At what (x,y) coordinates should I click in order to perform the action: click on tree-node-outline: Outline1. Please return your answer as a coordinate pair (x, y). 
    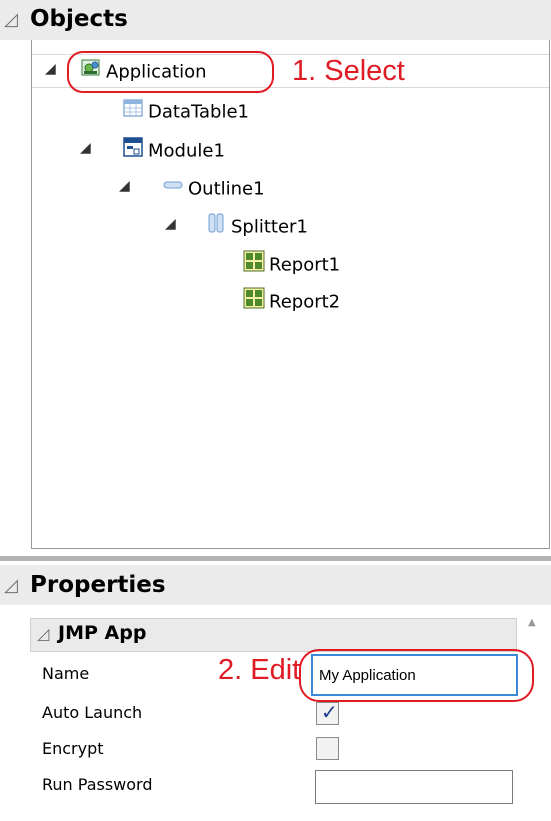
    Looking at the image, I should click on (213, 188).